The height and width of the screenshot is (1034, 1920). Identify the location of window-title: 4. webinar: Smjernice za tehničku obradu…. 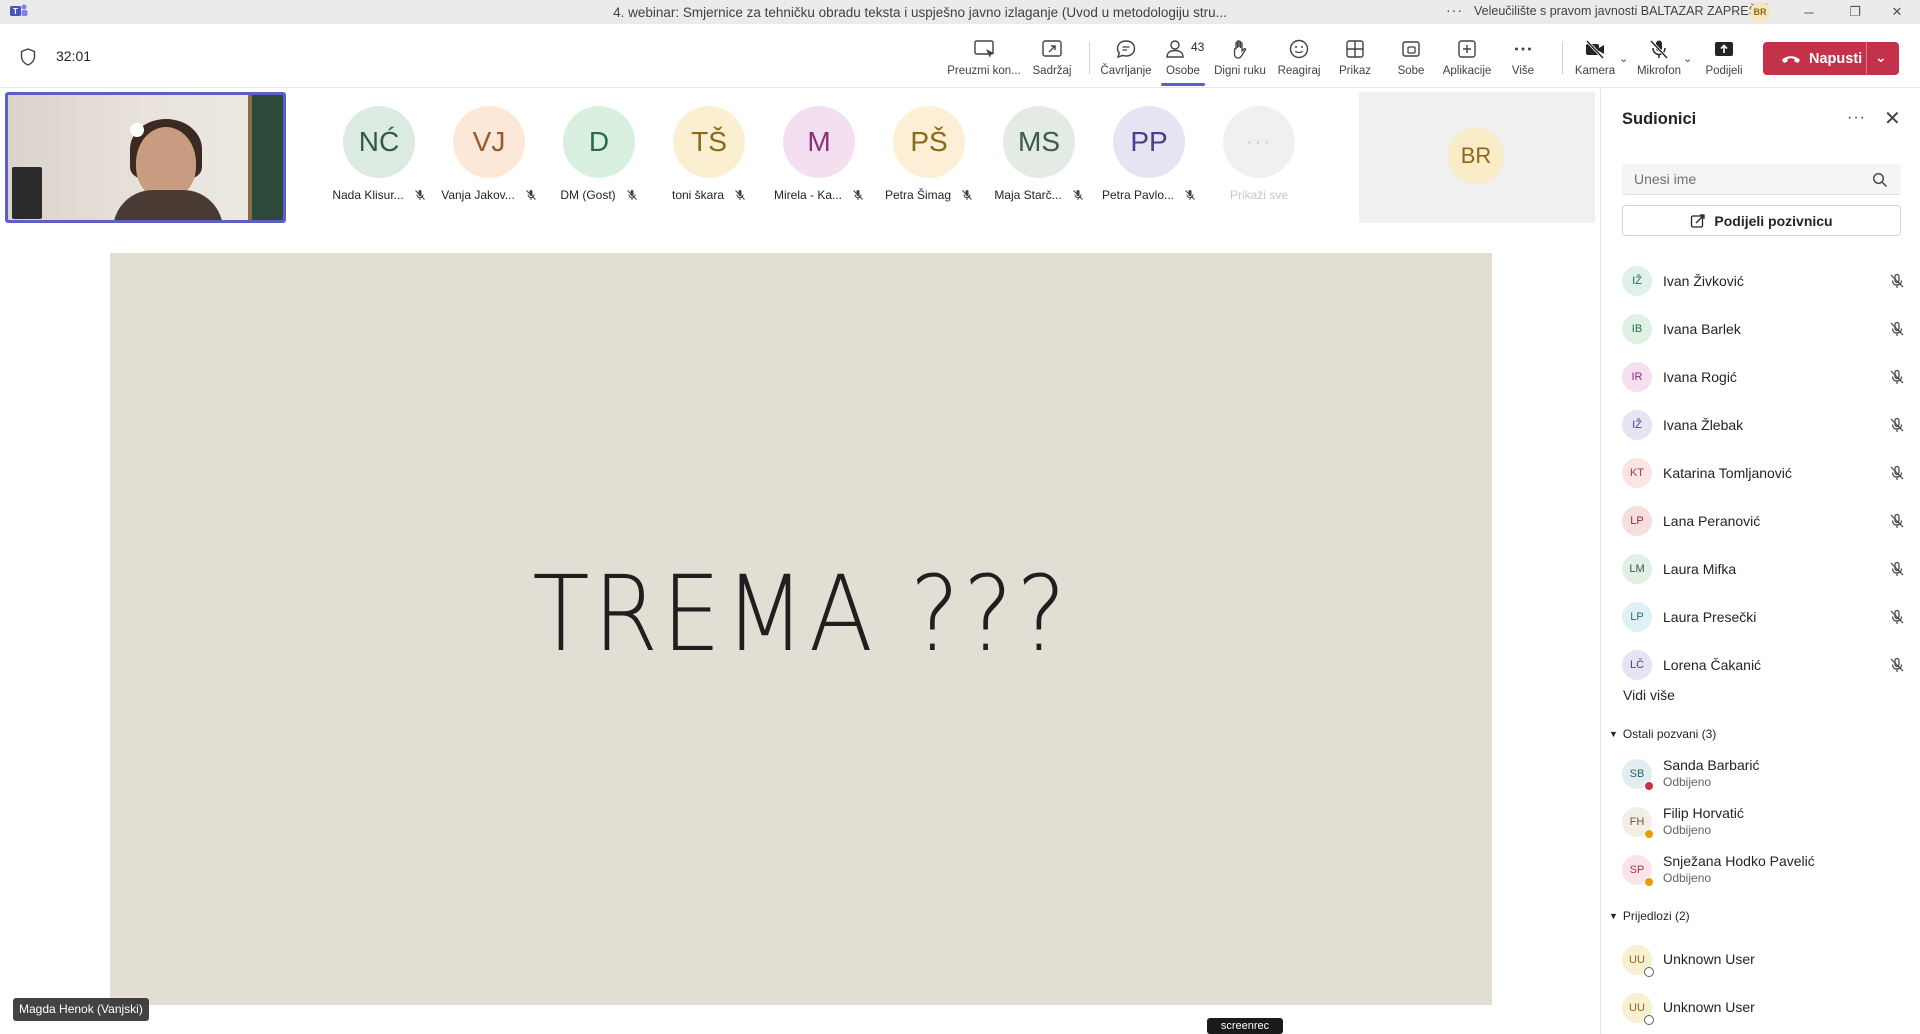
(920, 12).